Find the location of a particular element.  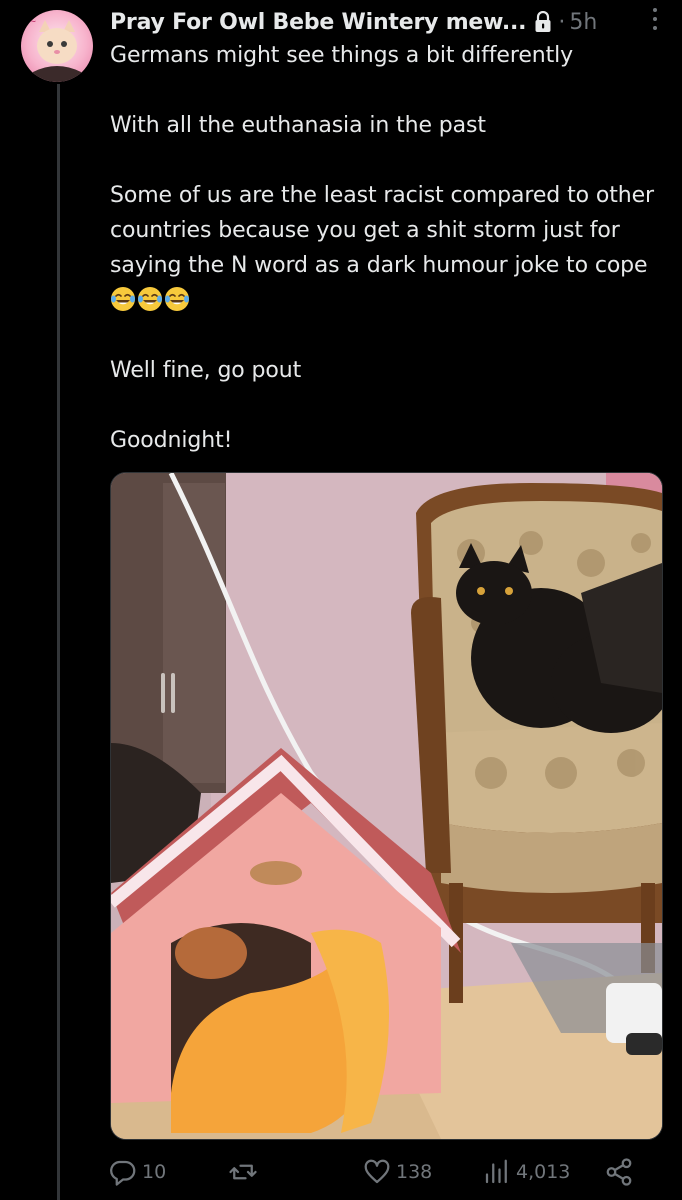

more-icon is located at coordinates (655, 19).